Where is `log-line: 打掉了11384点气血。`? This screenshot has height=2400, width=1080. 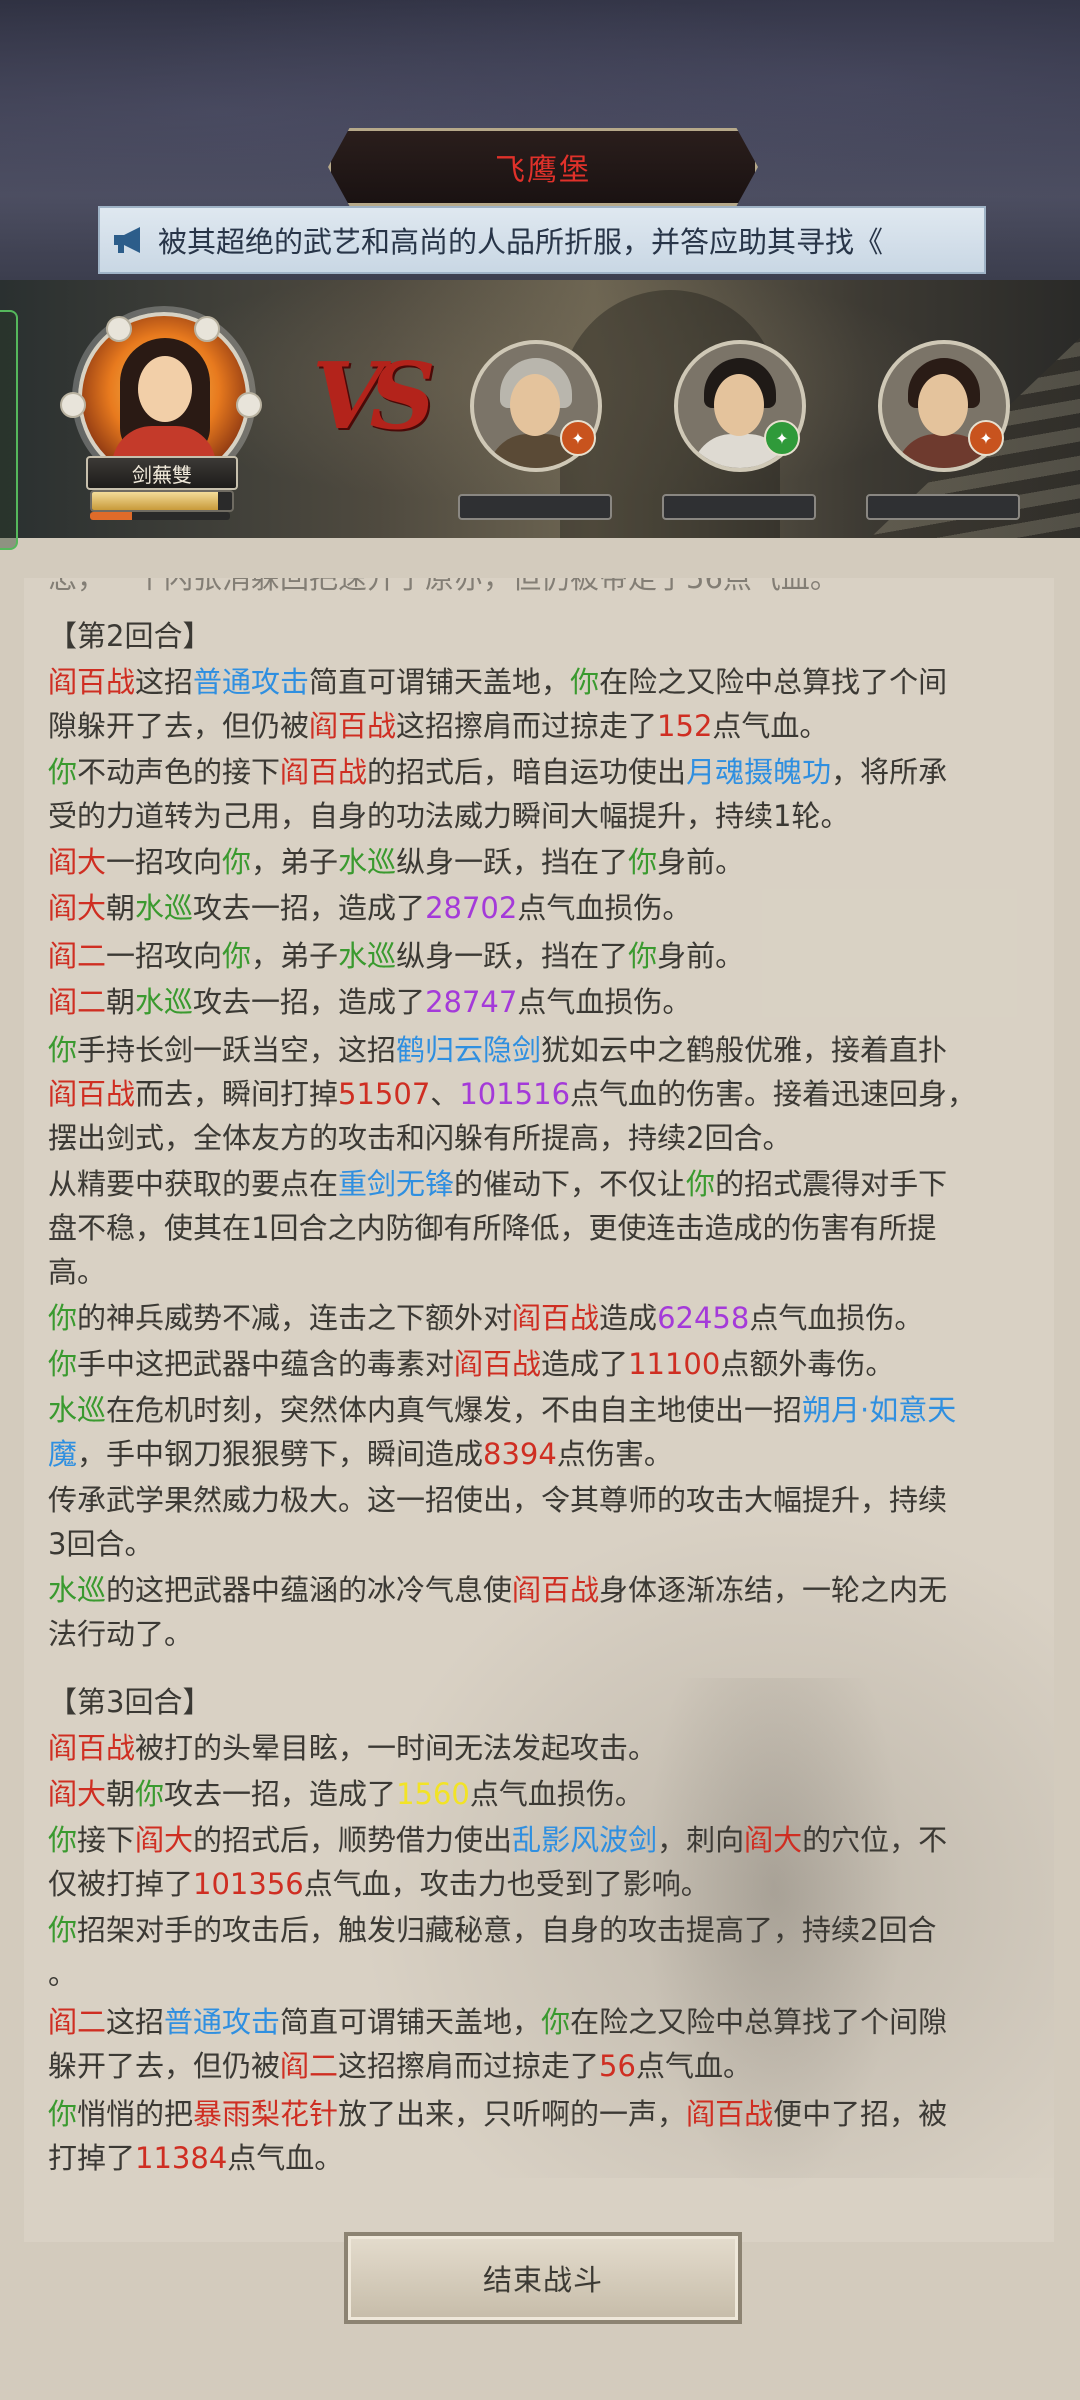 log-line: 打掉了11384点气血。 is located at coordinates (196, 2158).